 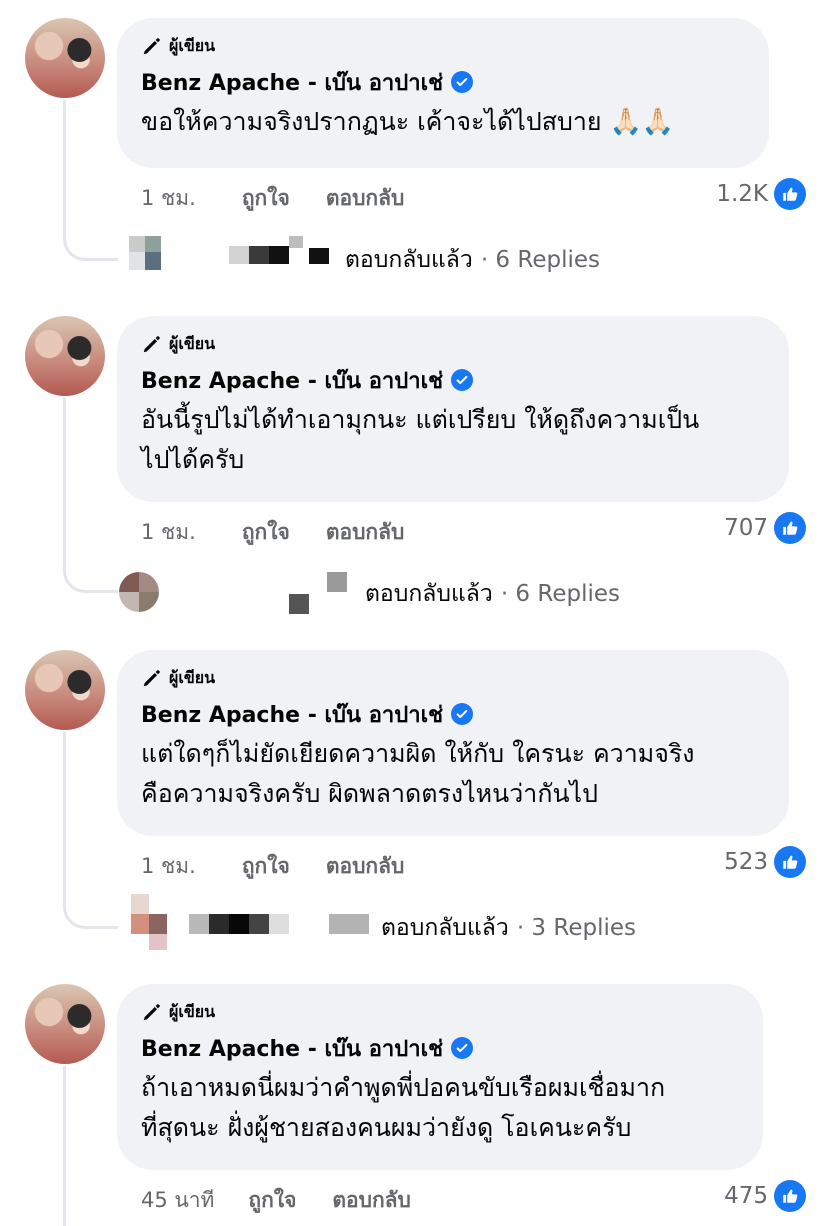 What do you see at coordinates (642, 122) in the screenshot?
I see `praying-hands-emoji: 🙏🏻🙏🏻` at bounding box center [642, 122].